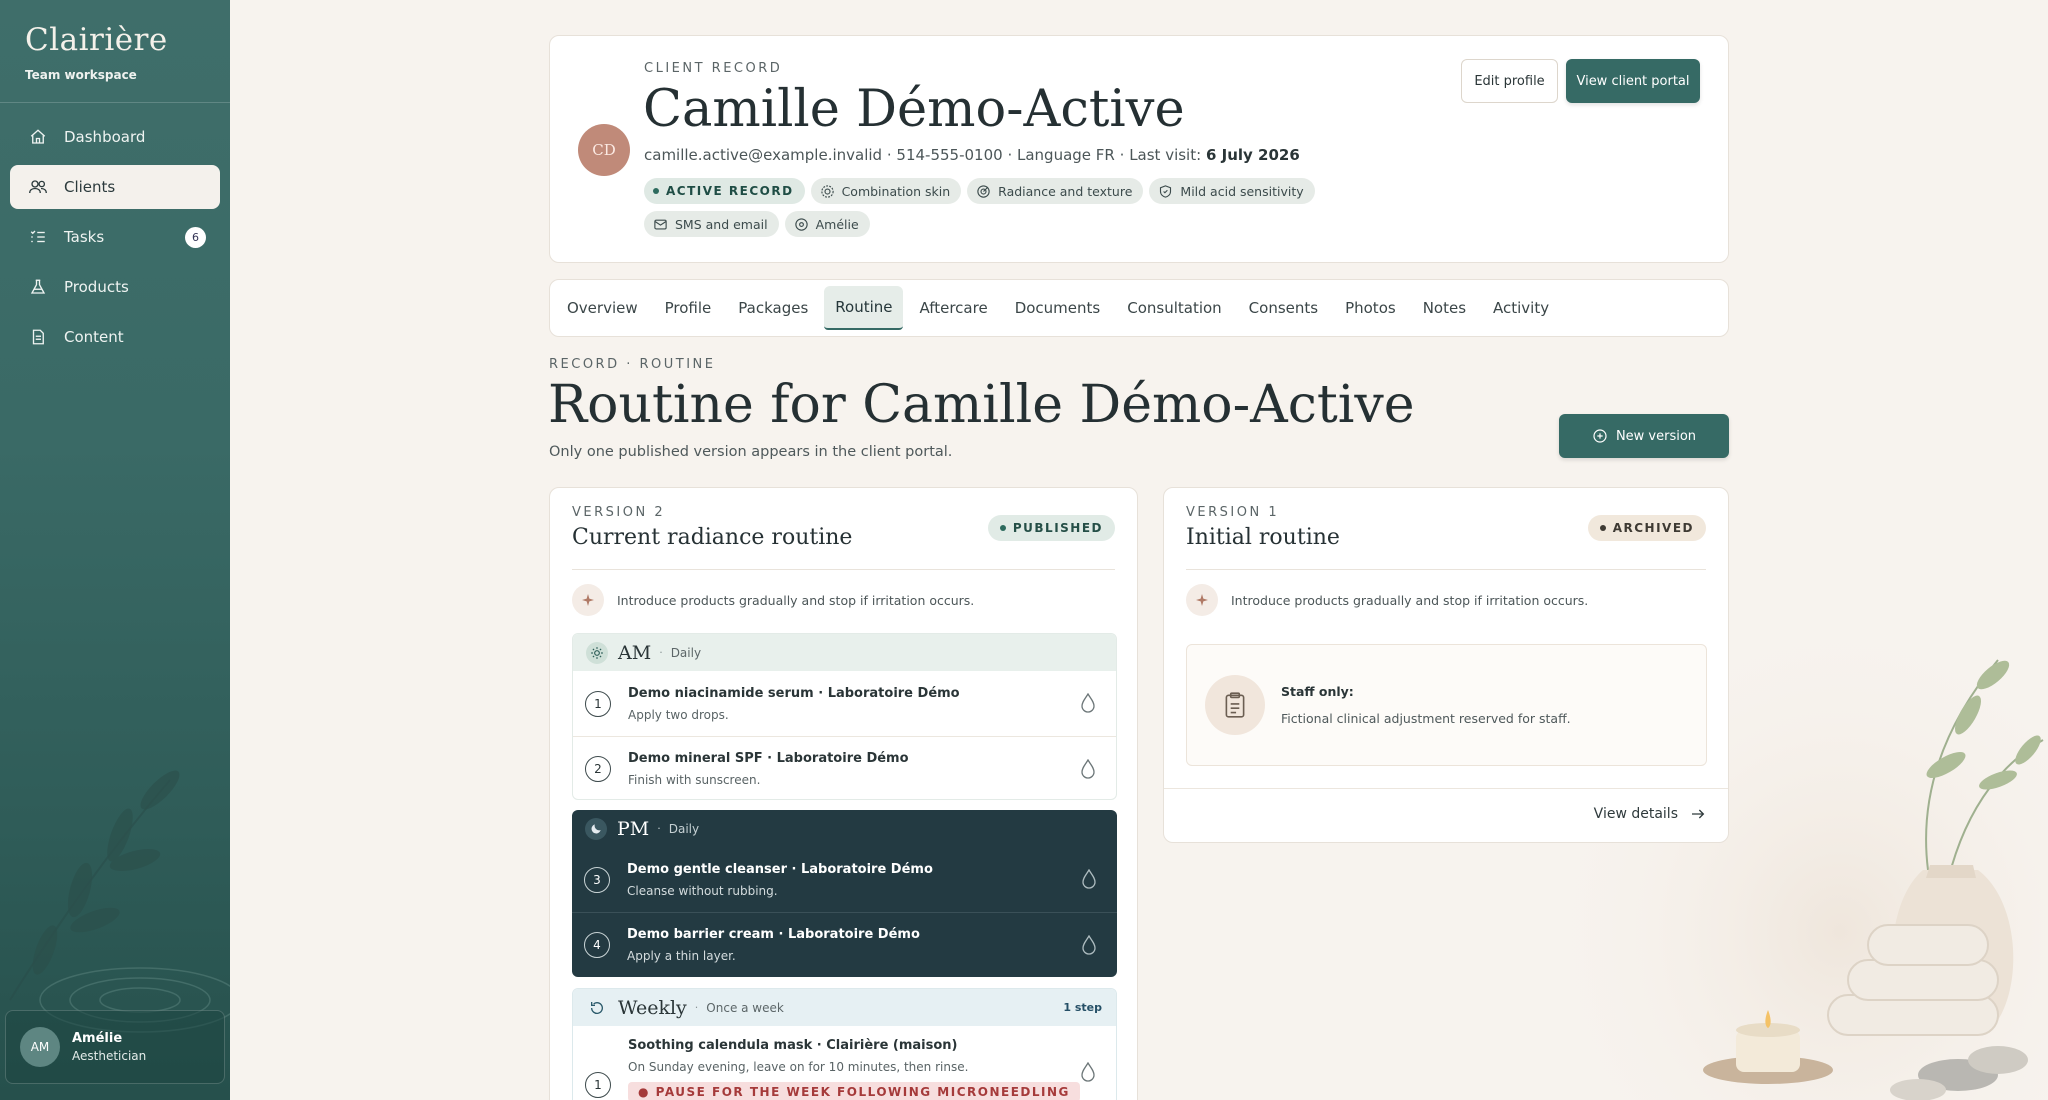  I want to click on tab-aftercare: Aftercare, so click(953, 308).